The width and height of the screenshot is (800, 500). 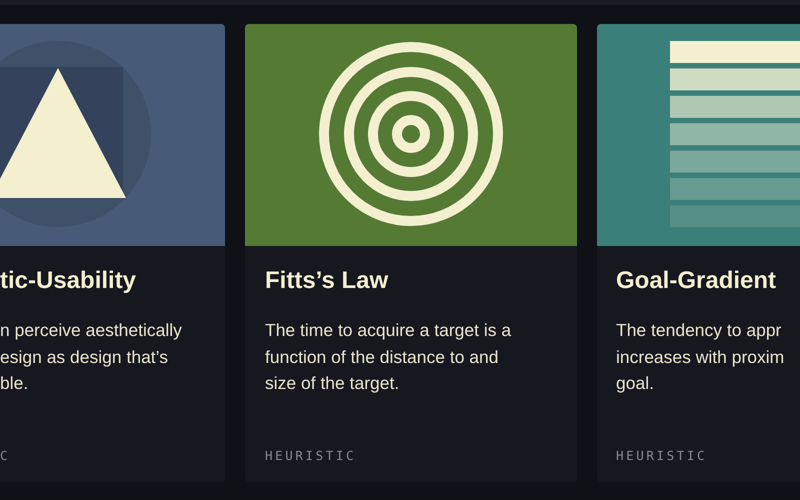 I want to click on card-description: The time to acquire a target is a function of the distance to and size of the target., so click(x=388, y=357).